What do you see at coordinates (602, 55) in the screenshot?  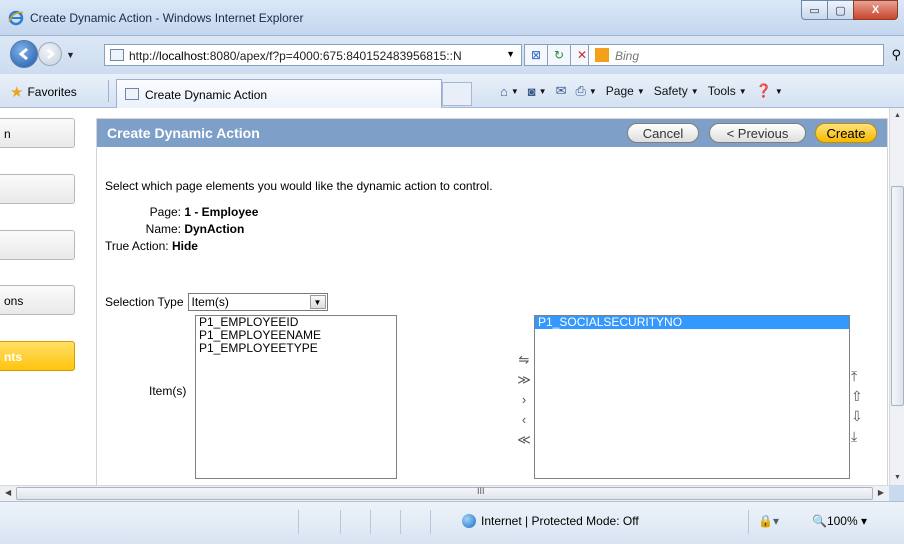 I see `bing-logo-icon` at bounding box center [602, 55].